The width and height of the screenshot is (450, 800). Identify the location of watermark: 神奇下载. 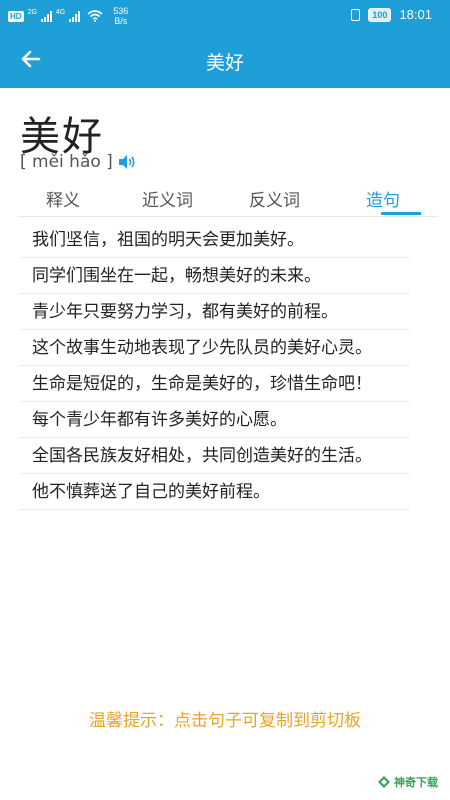
(407, 782).